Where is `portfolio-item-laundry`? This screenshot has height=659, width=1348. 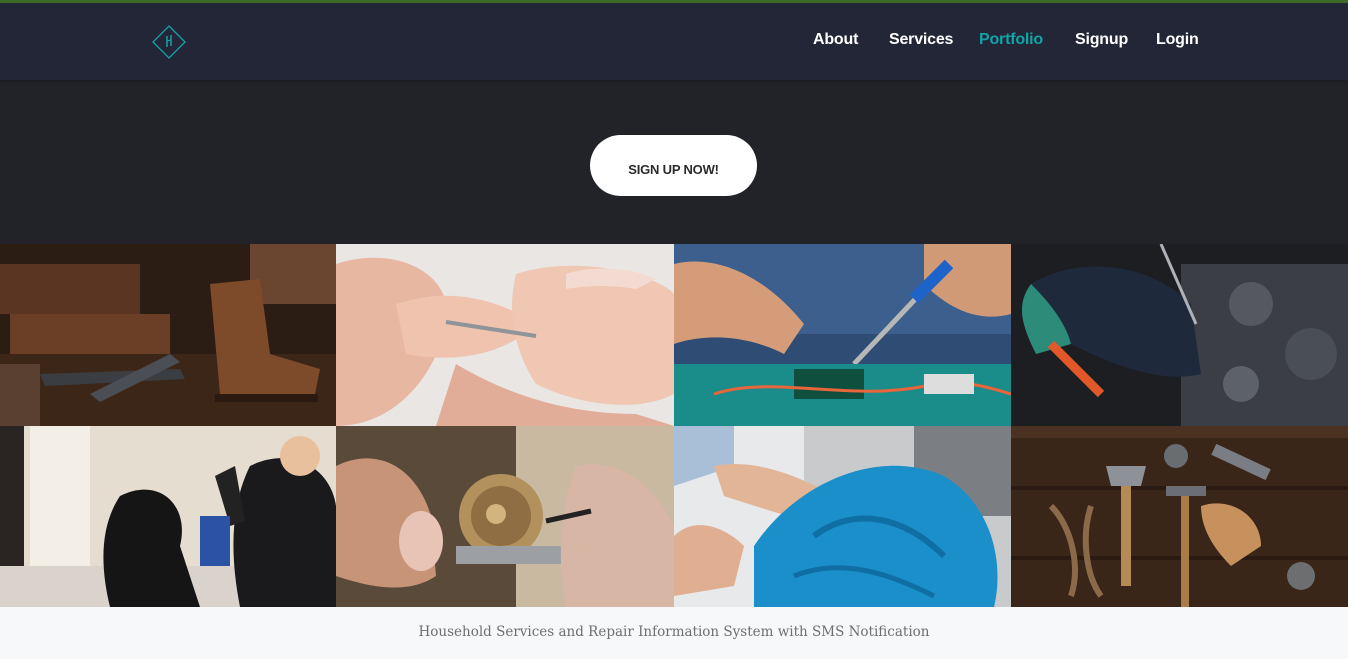
portfolio-item-laundry is located at coordinates (842, 516).